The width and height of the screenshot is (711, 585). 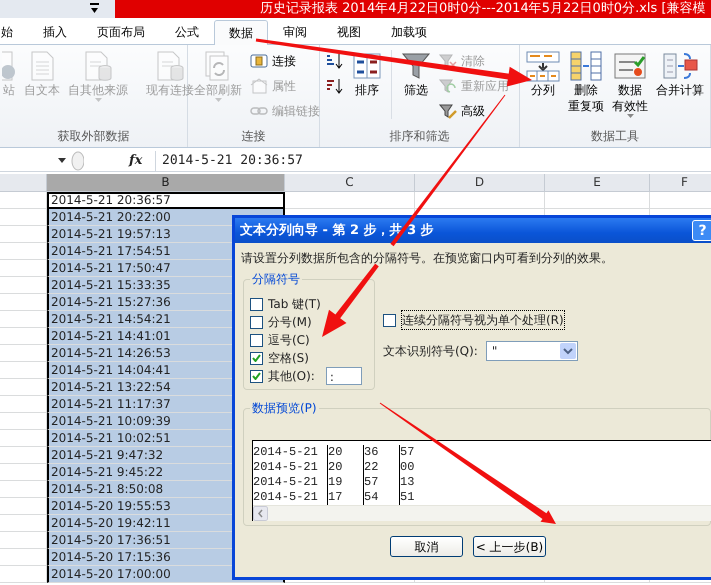 What do you see at coordinates (630, 84) in the screenshot?
I see `ribbon-button: 数据 有效性` at bounding box center [630, 84].